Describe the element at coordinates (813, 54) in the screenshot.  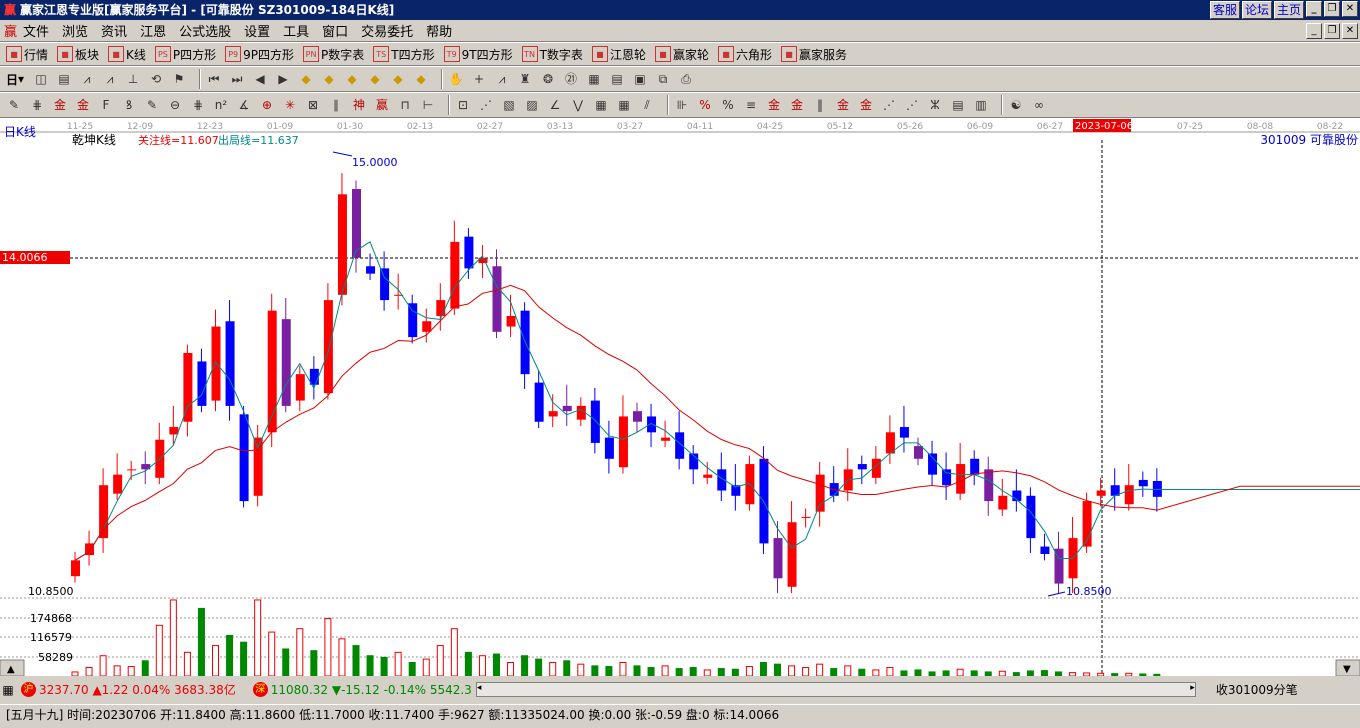
I see `toolbar-dollar-button: ■ 赢家服务` at that location.